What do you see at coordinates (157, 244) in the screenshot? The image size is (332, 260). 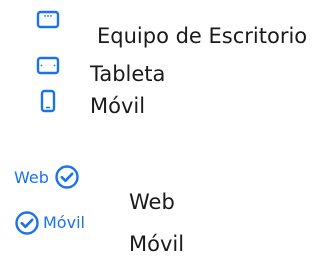 I see `platform-label-movil: Móvil` at bounding box center [157, 244].